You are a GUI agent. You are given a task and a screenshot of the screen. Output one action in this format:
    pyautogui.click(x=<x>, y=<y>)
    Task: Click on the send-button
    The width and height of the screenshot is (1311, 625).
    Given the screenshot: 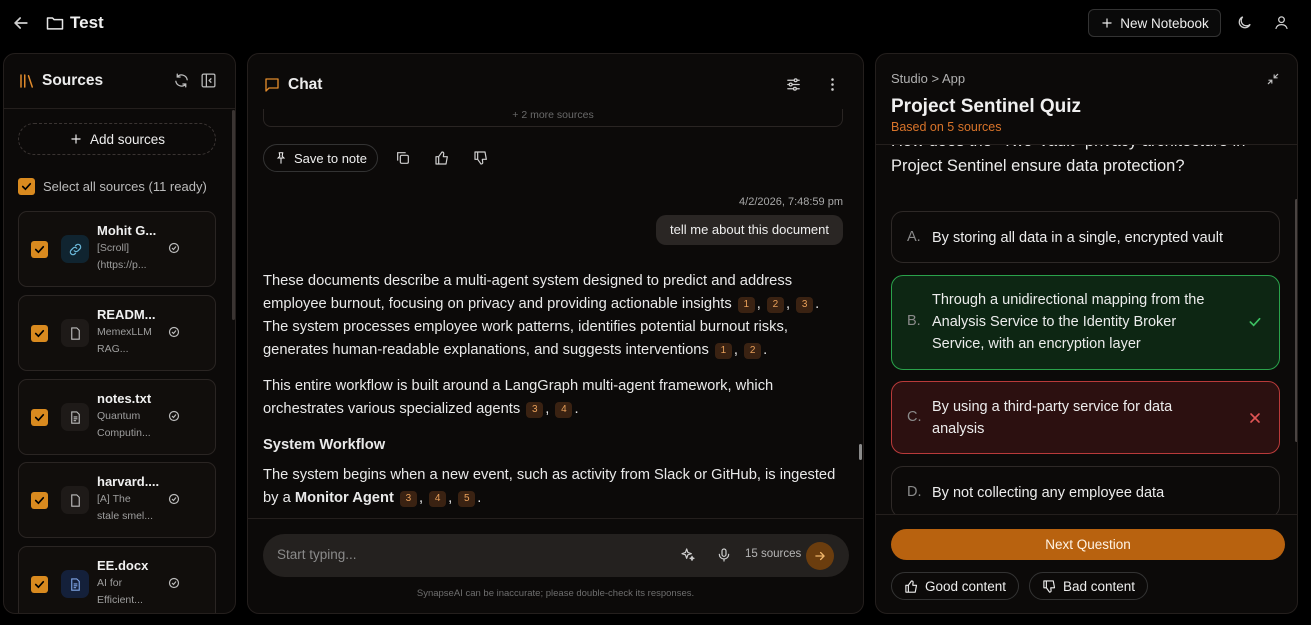 What is the action you would take?
    pyautogui.click(x=820, y=556)
    